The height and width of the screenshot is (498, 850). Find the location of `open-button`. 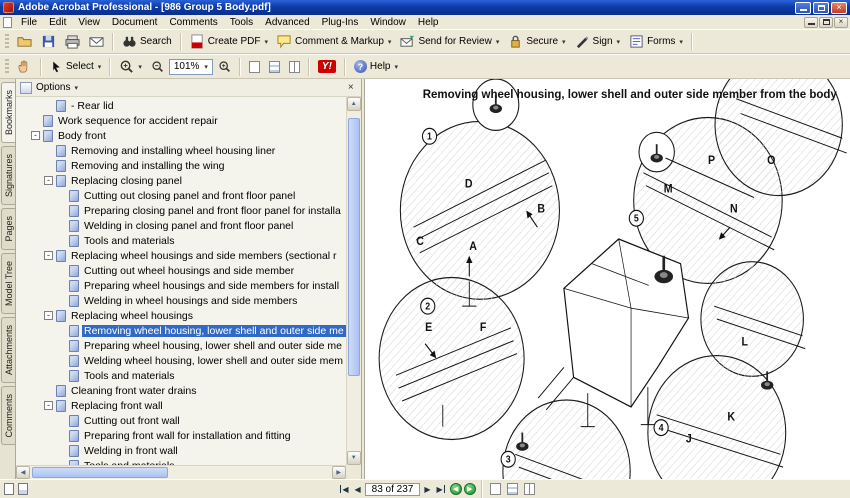

open-button is located at coordinates (24, 41).